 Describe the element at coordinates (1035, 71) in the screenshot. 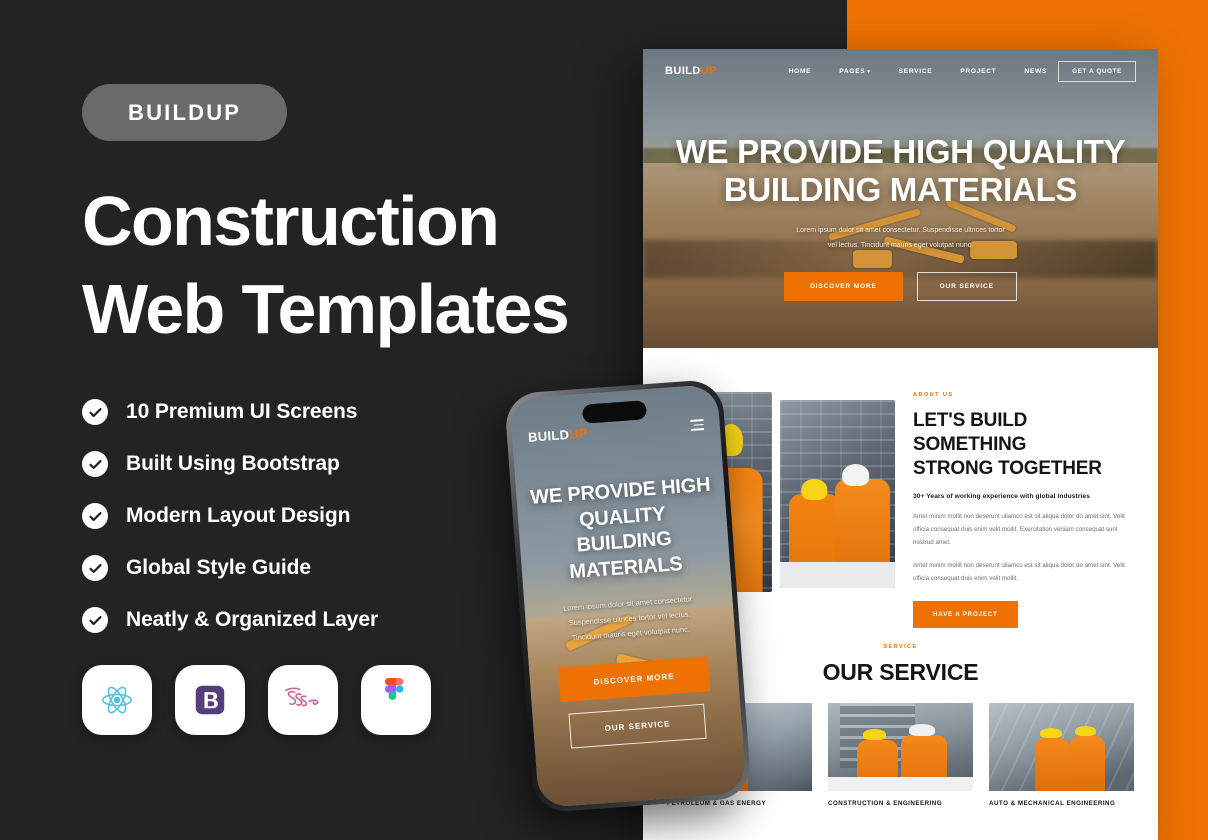

I see `nav-item-news: NEWS` at that location.